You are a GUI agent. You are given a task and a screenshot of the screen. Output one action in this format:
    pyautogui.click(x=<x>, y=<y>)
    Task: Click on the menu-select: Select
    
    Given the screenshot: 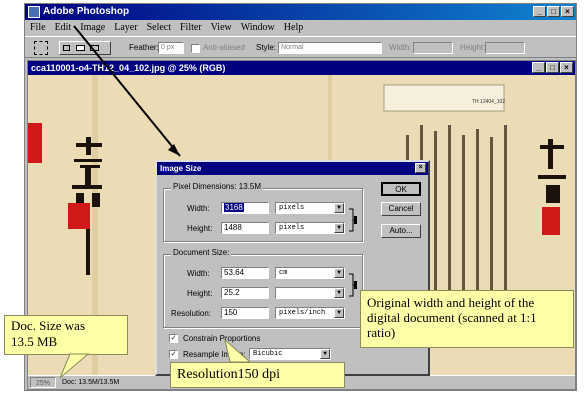 What is the action you would take?
    pyautogui.click(x=159, y=28)
    